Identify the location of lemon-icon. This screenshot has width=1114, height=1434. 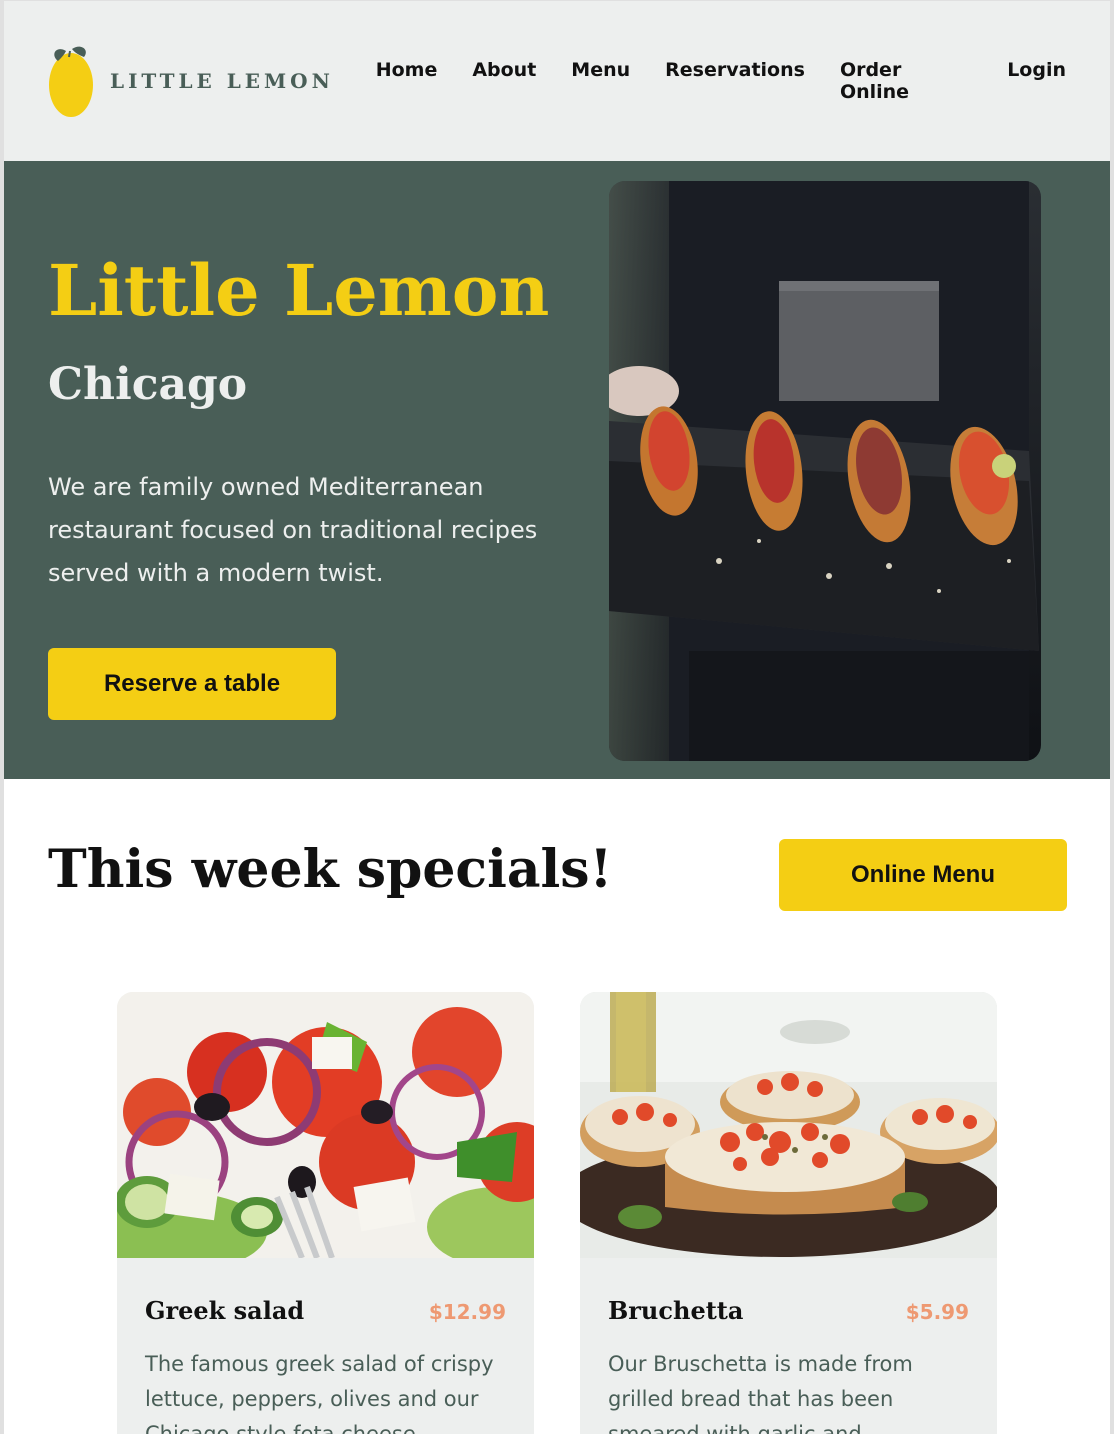
(71, 81).